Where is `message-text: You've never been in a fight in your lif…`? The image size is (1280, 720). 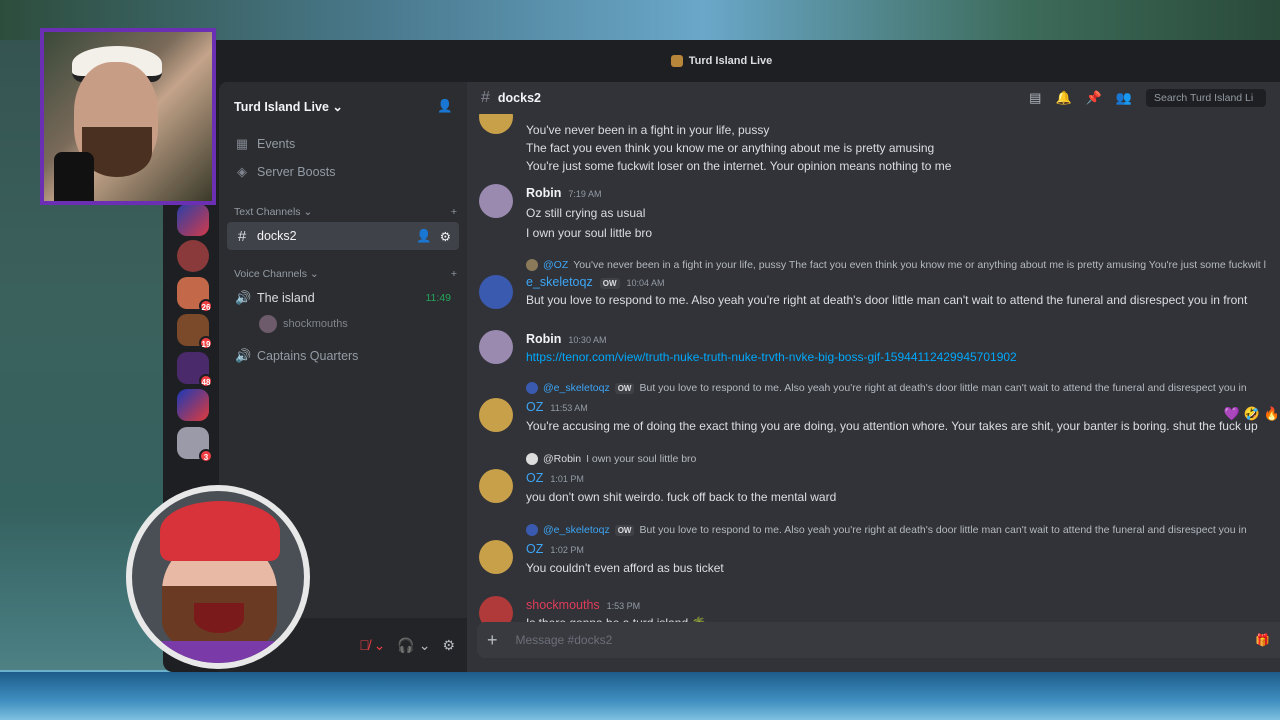 message-text: You've never been in a fight in your lif… is located at coordinates (648, 130).